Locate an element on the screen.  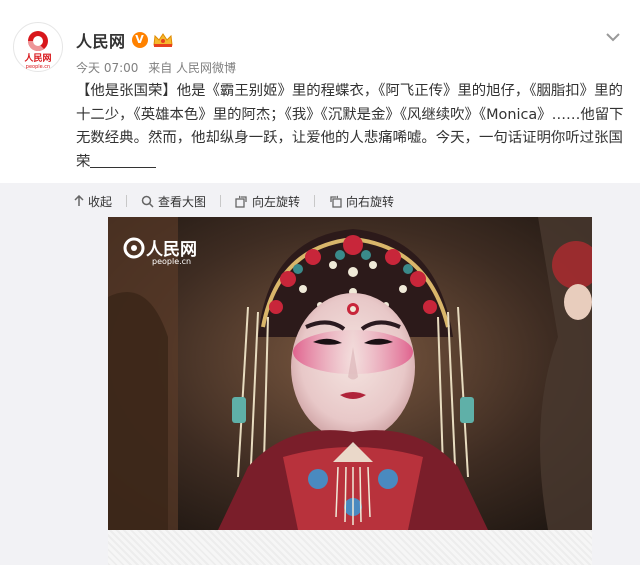
view-large-label: 查看大图 is located at coordinates (182, 201).